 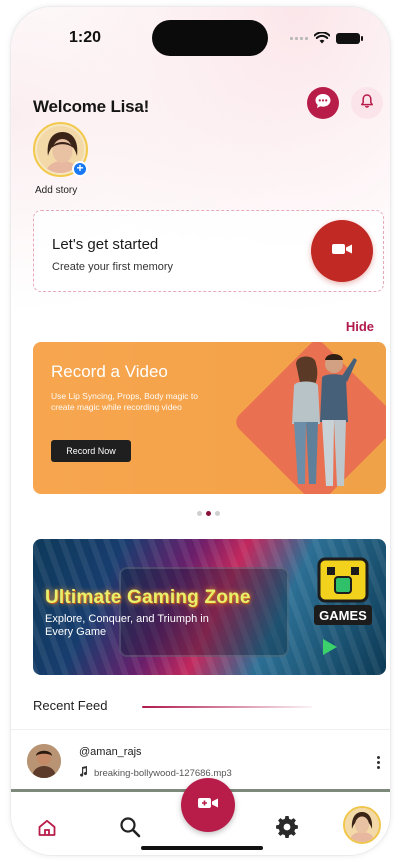 I want to click on video-add-icon, so click(x=208, y=805).